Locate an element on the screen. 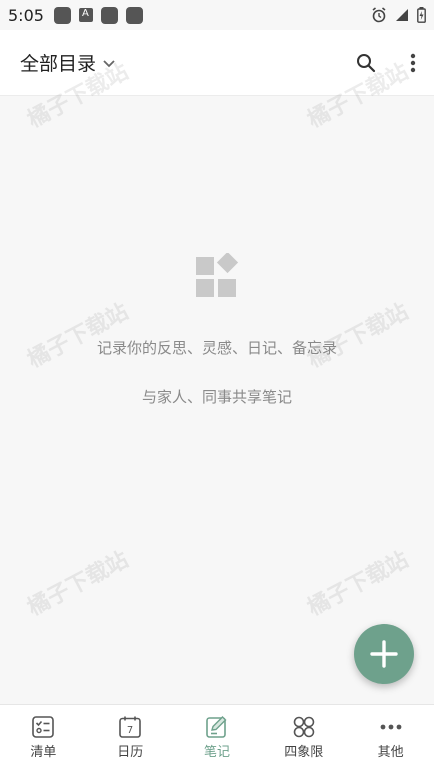  status-bar: 5:05 is located at coordinates (217, 15).